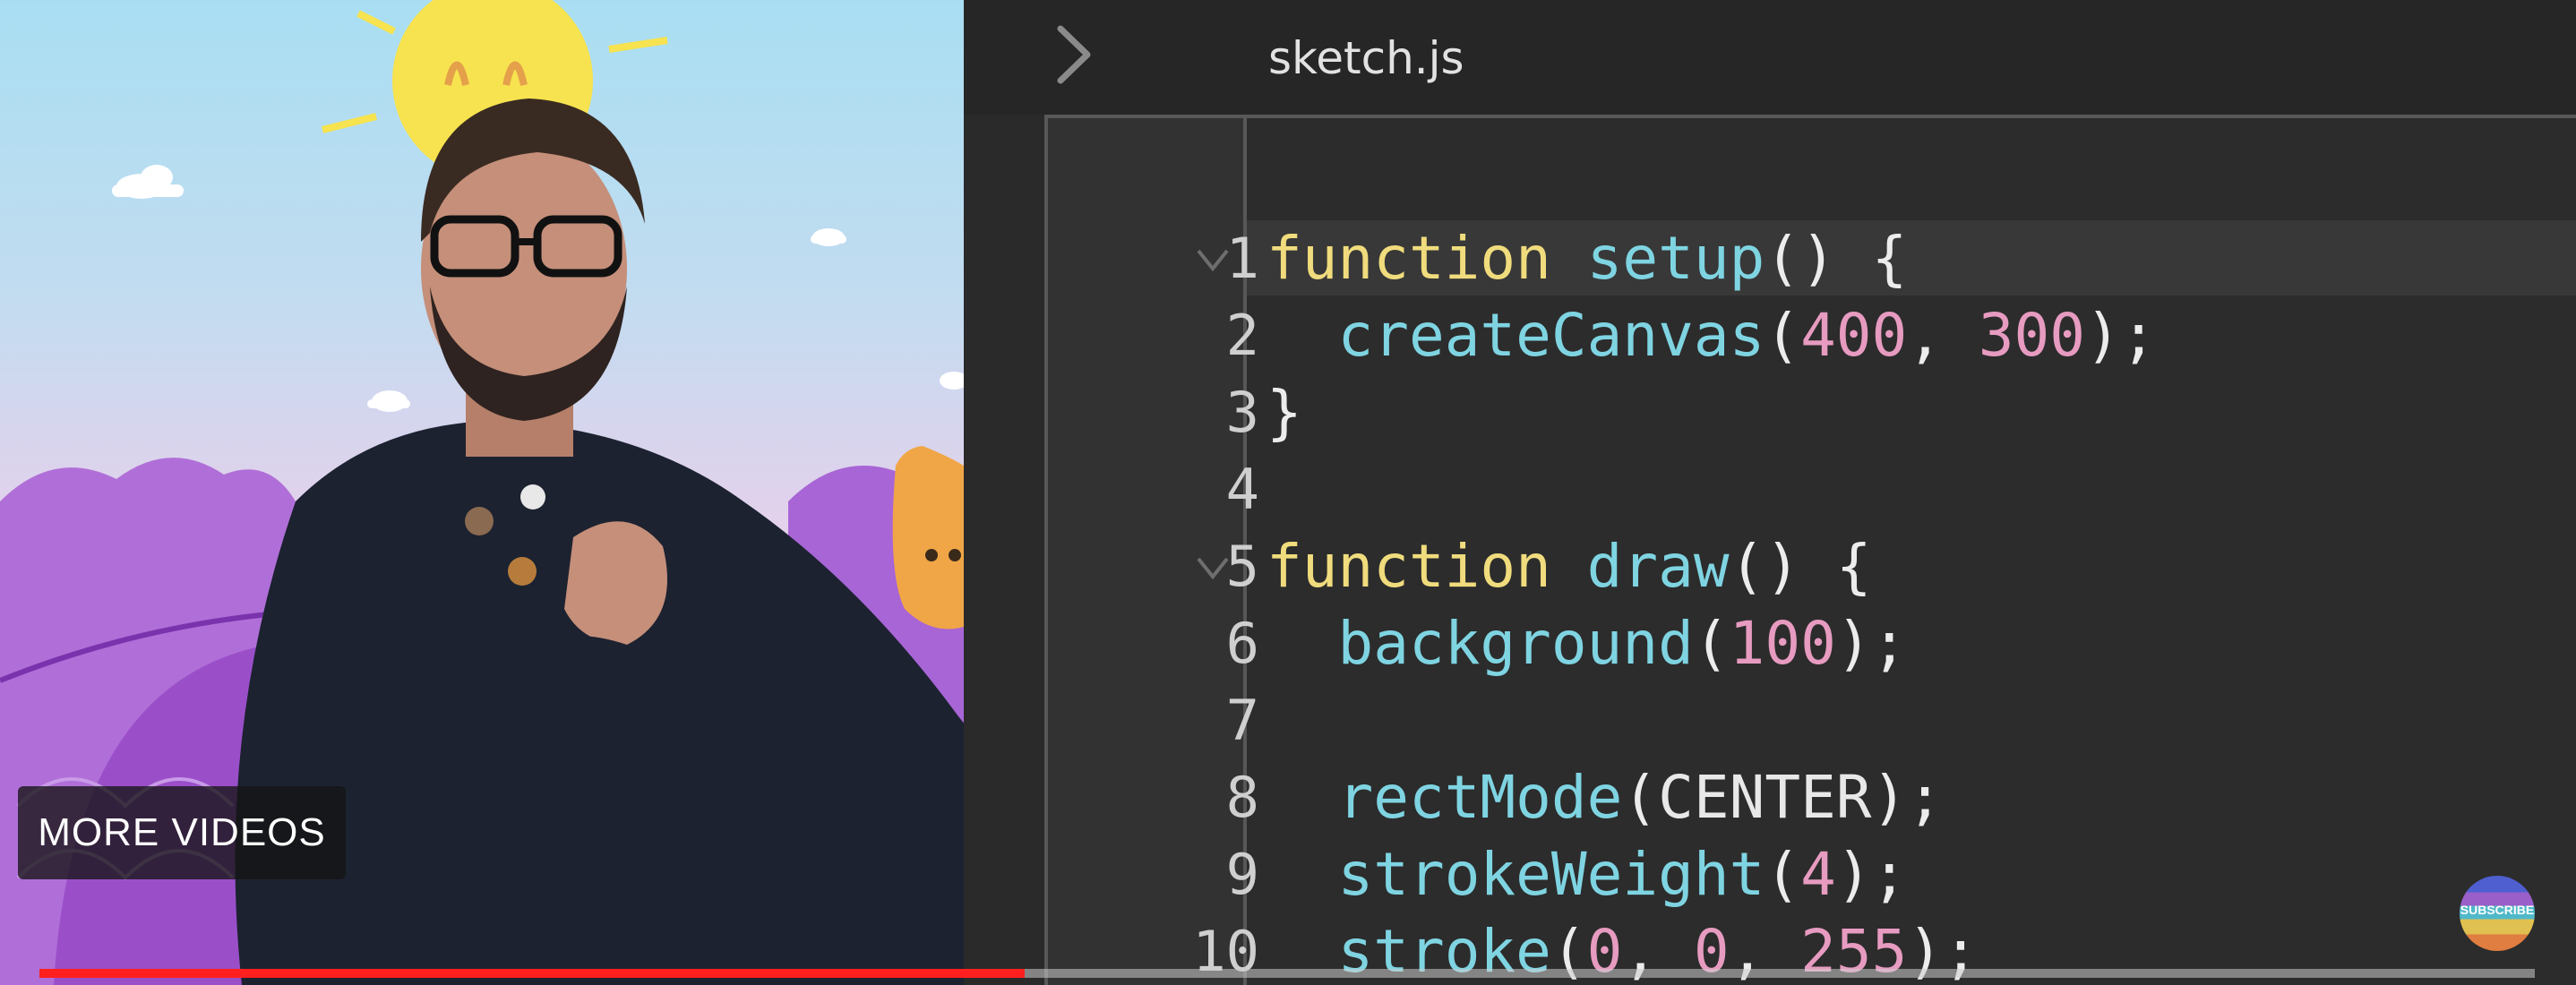 This screenshot has width=2576, height=985. I want to click on progress-bar, so click(1287, 973).